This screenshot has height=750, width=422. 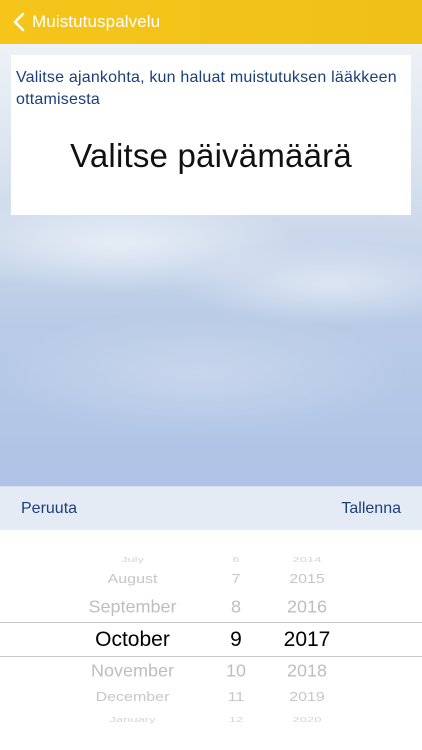 I want to click on day-option: 7, so click(x=236, y=580).